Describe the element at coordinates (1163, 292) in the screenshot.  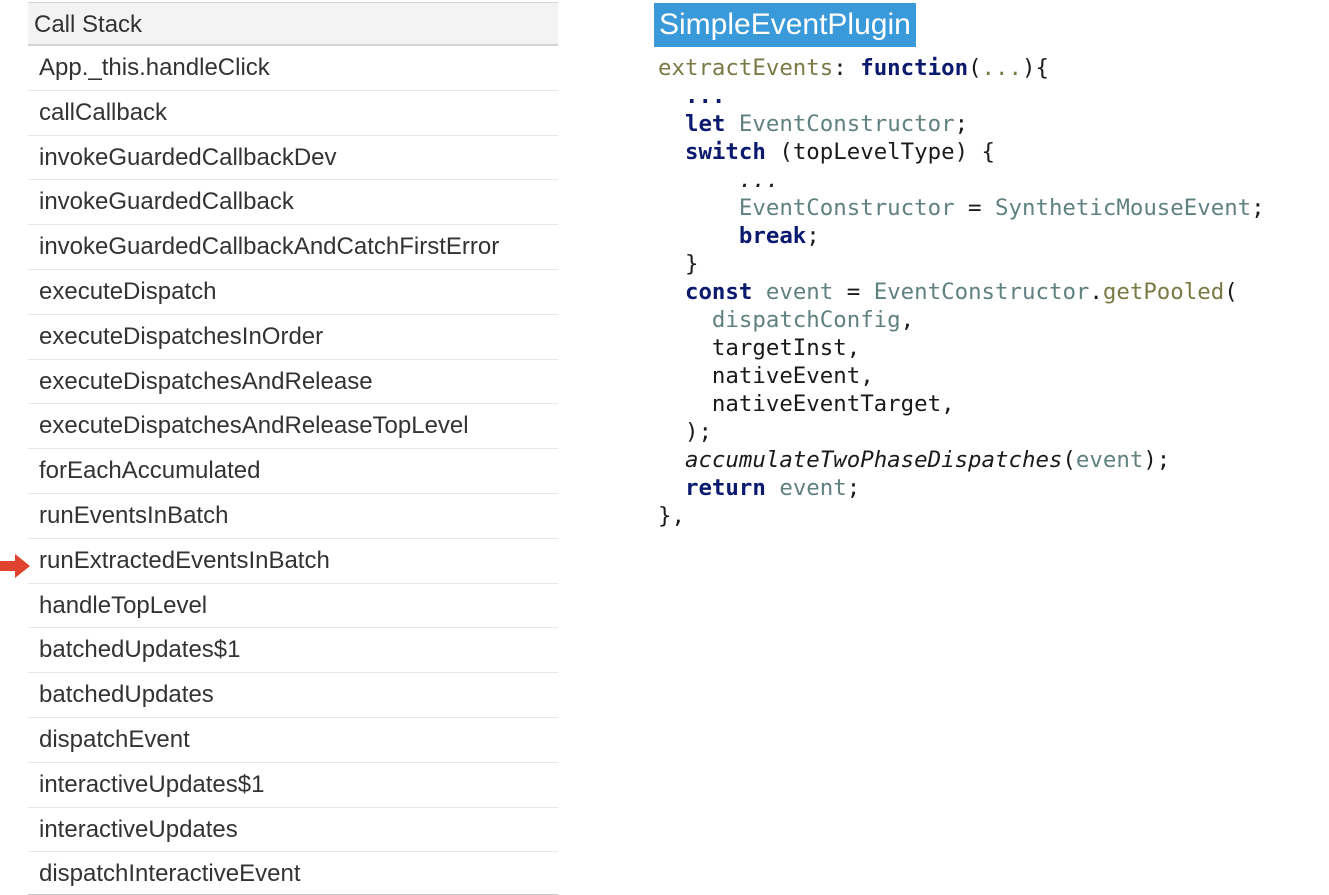
I see `code-token: getPooled` at that location.